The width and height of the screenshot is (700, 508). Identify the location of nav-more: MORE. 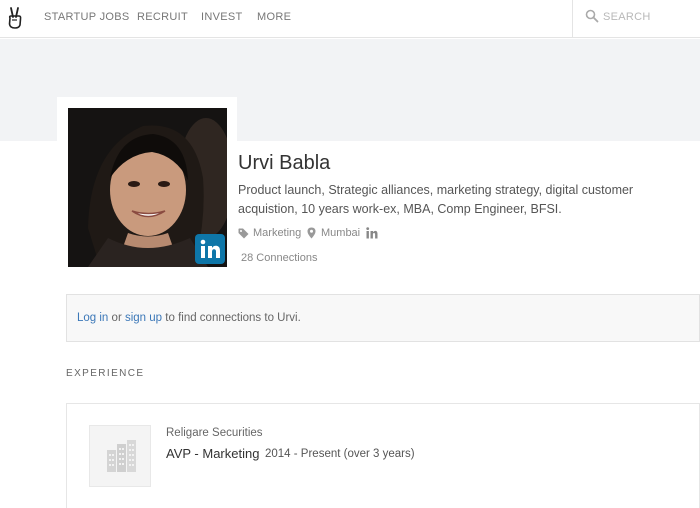
(274, 17).